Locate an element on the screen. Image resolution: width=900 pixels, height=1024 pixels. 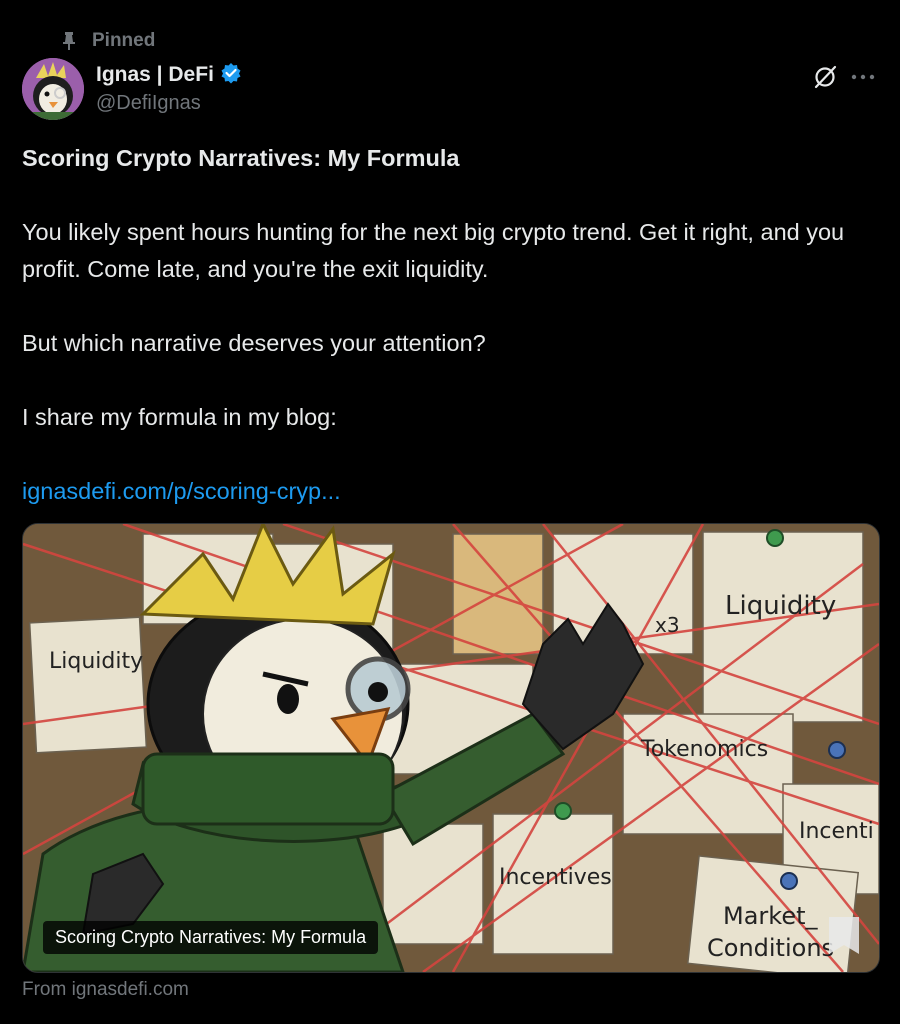
note-tokenomics: Tokenomics is located at coordinates (704, 749).